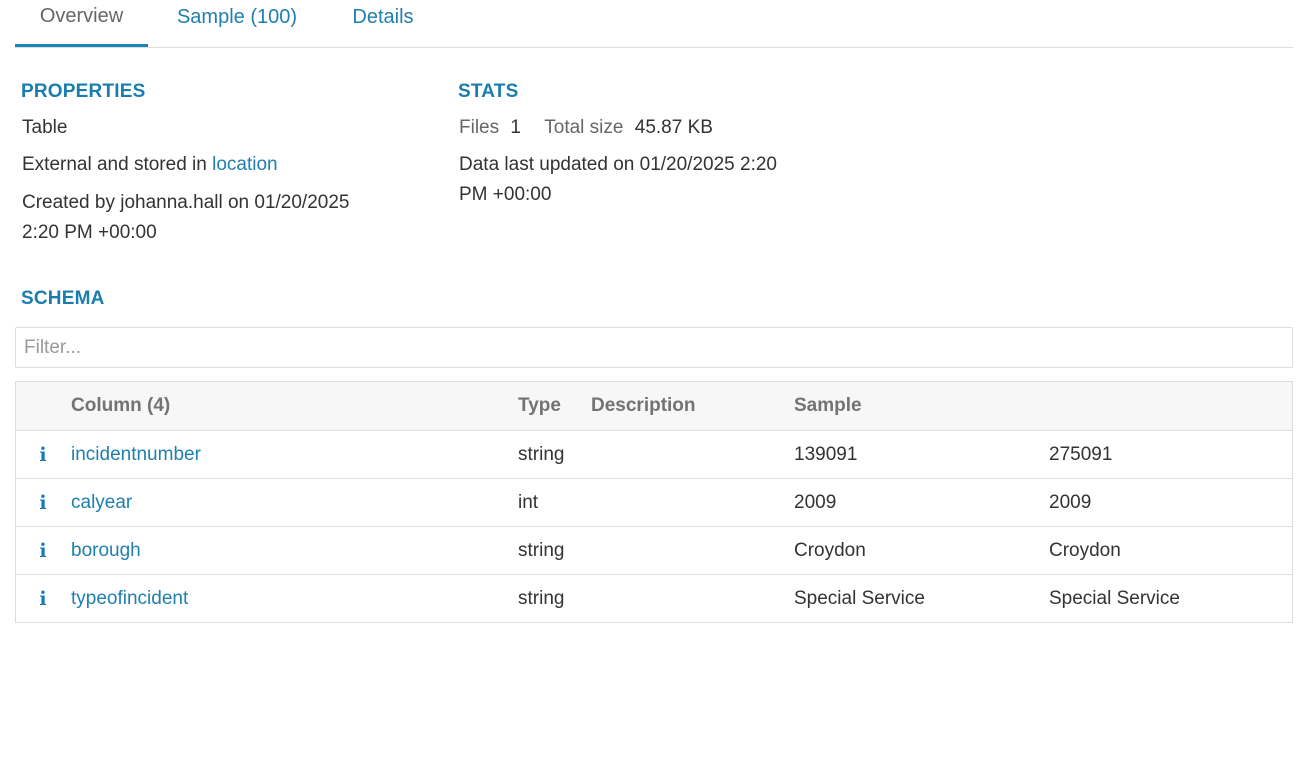 This screenshot has width=1306, height=779. I want to click on column-name-link: incidentnumber, so click(136, 454).